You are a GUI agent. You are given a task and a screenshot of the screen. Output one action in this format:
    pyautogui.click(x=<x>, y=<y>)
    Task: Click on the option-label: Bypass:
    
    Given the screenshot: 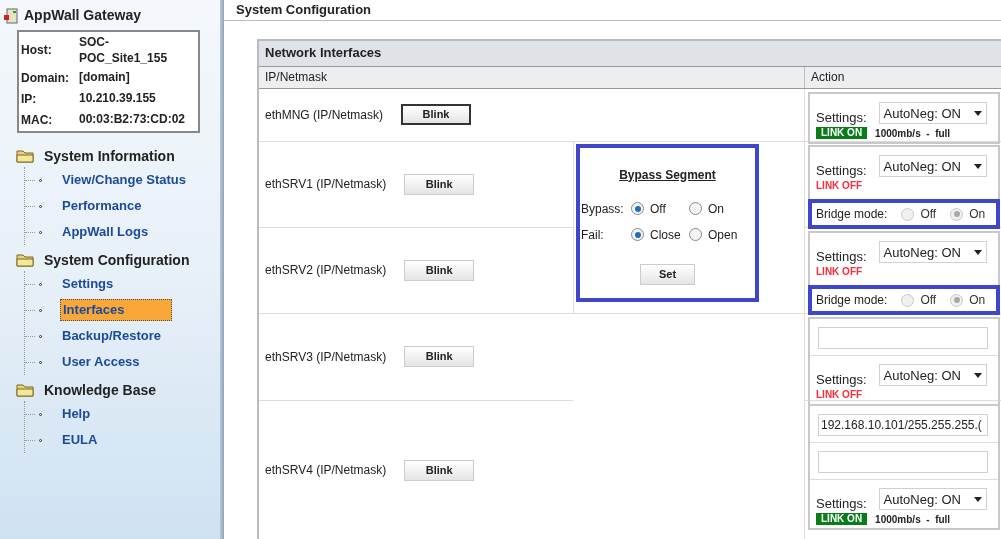 What is the action you would take?
    pyautogui.click(x=603, y=209)
    